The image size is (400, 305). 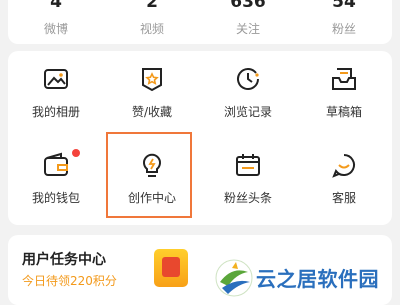 I want to click on calendar-icon, so click(x=248, y=165).